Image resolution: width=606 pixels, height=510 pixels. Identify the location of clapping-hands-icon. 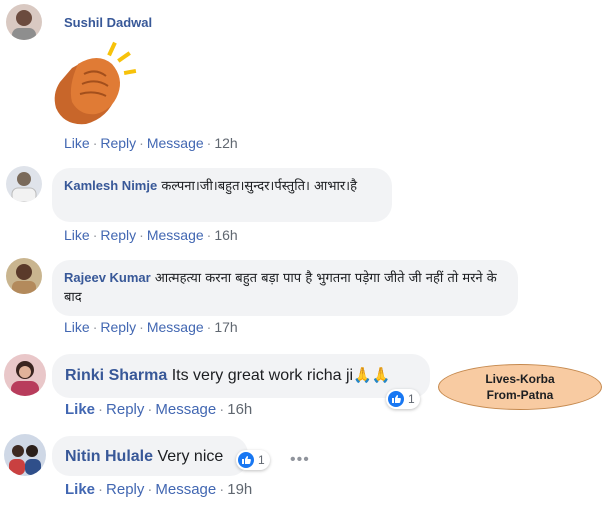
(100, 83).